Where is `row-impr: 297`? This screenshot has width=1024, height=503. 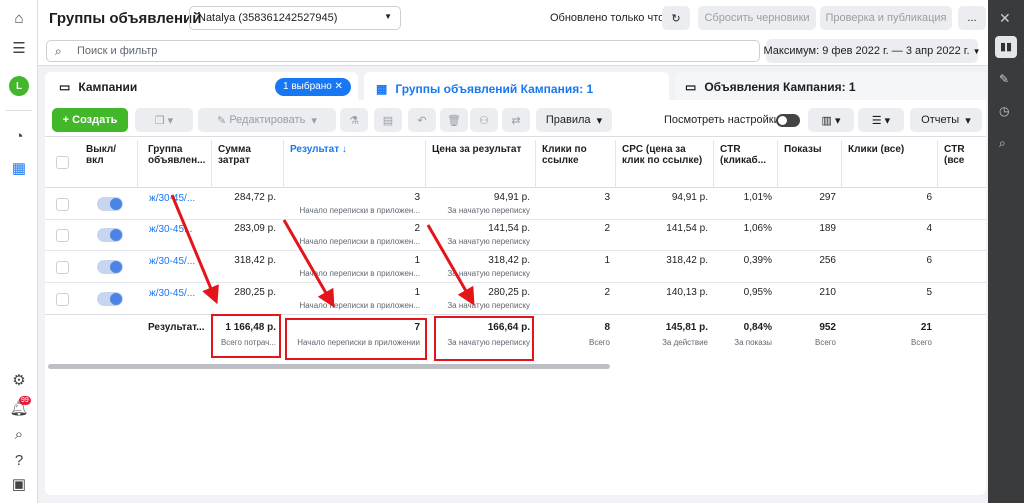
row-impr: 297 is located at coordinates (827, 197).